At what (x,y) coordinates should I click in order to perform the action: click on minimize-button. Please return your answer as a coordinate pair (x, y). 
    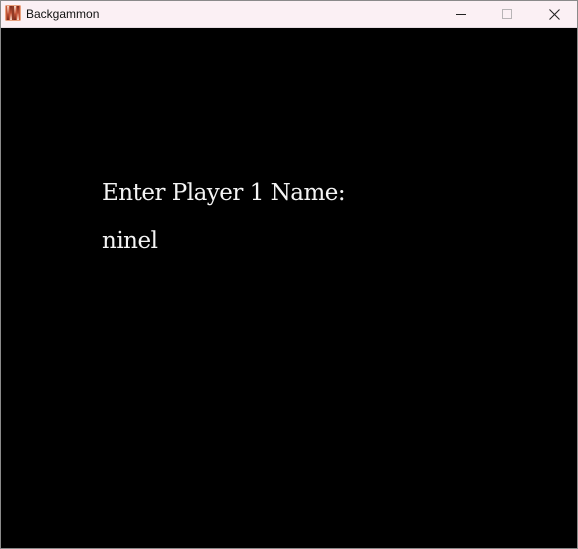
    Looking at the image, I should click on (461, 14).